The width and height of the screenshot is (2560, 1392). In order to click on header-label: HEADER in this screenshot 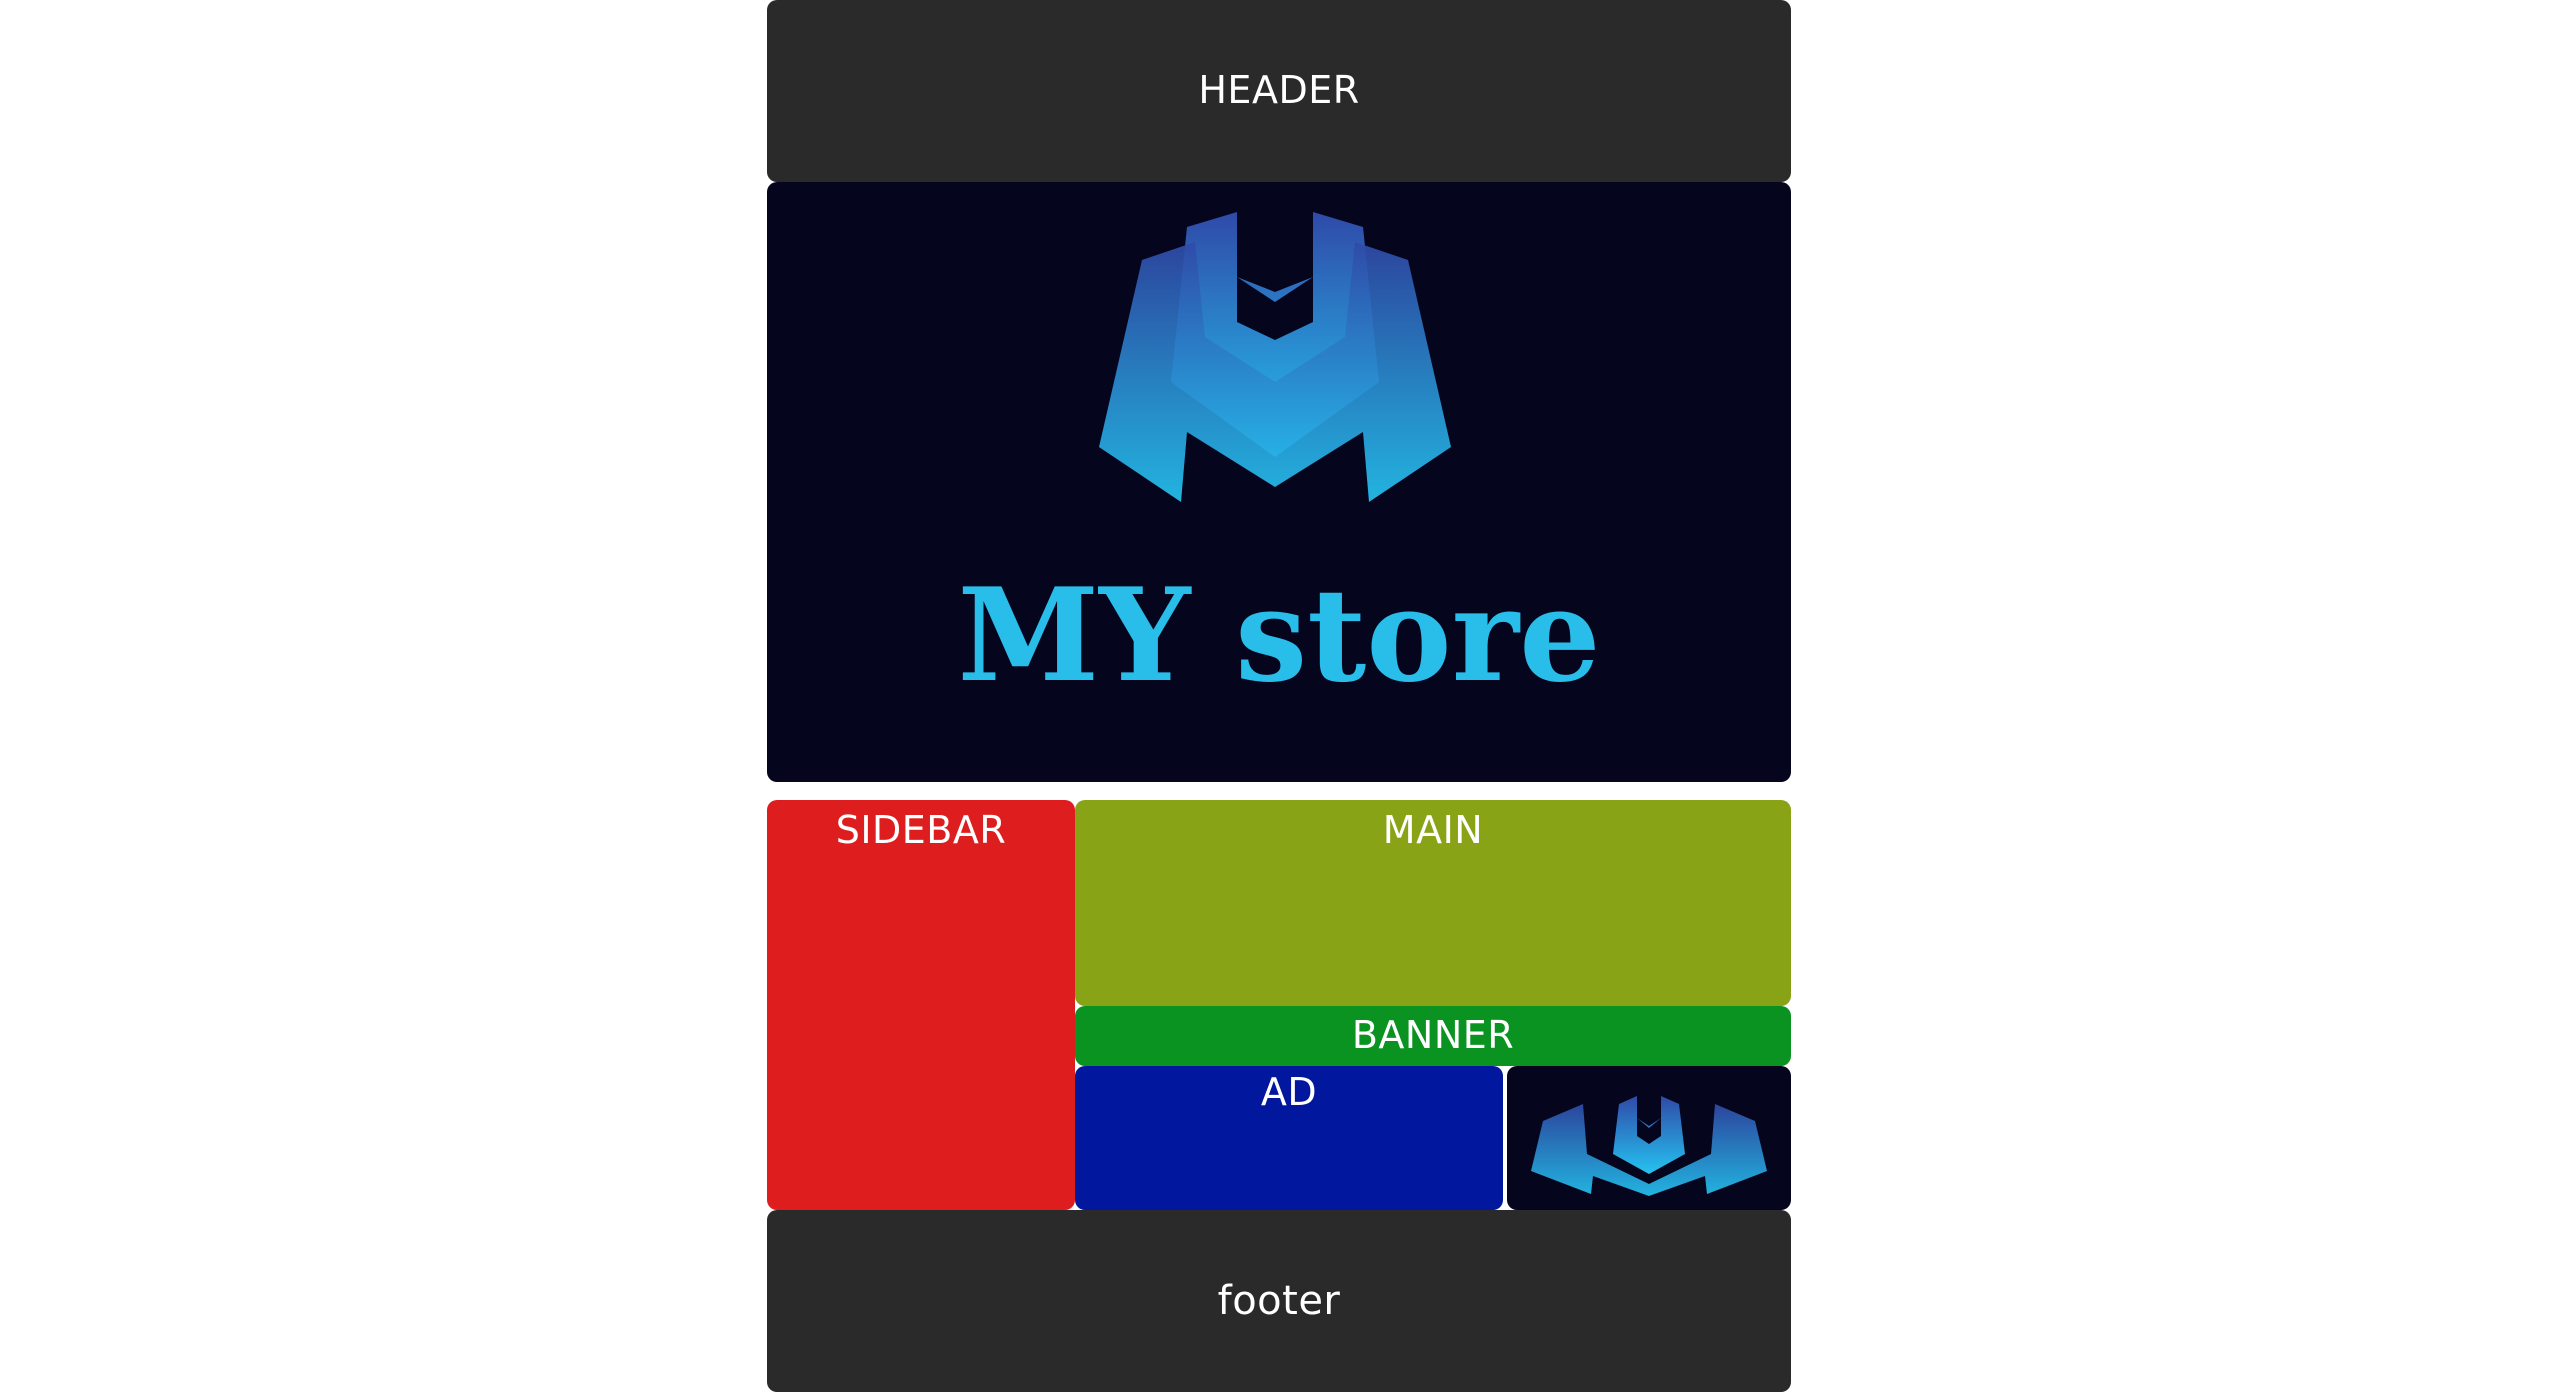, I will do `click(1279, 90)`.